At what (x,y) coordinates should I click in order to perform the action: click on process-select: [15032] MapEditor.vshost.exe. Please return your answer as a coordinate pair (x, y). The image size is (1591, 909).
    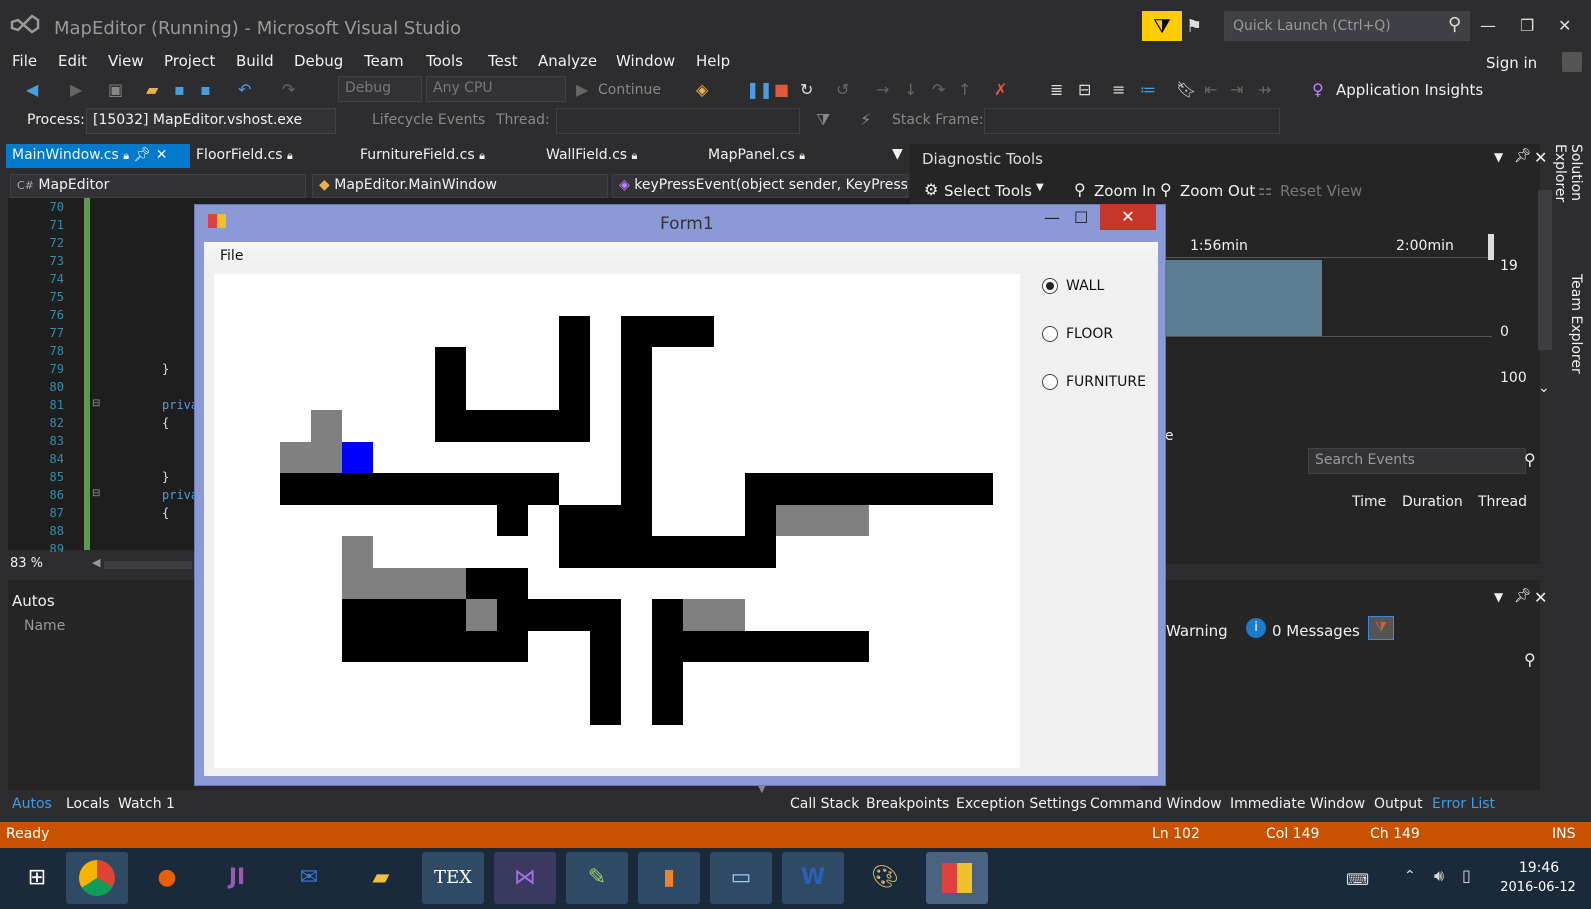
    Looking at the image, I should click on (211, 121).